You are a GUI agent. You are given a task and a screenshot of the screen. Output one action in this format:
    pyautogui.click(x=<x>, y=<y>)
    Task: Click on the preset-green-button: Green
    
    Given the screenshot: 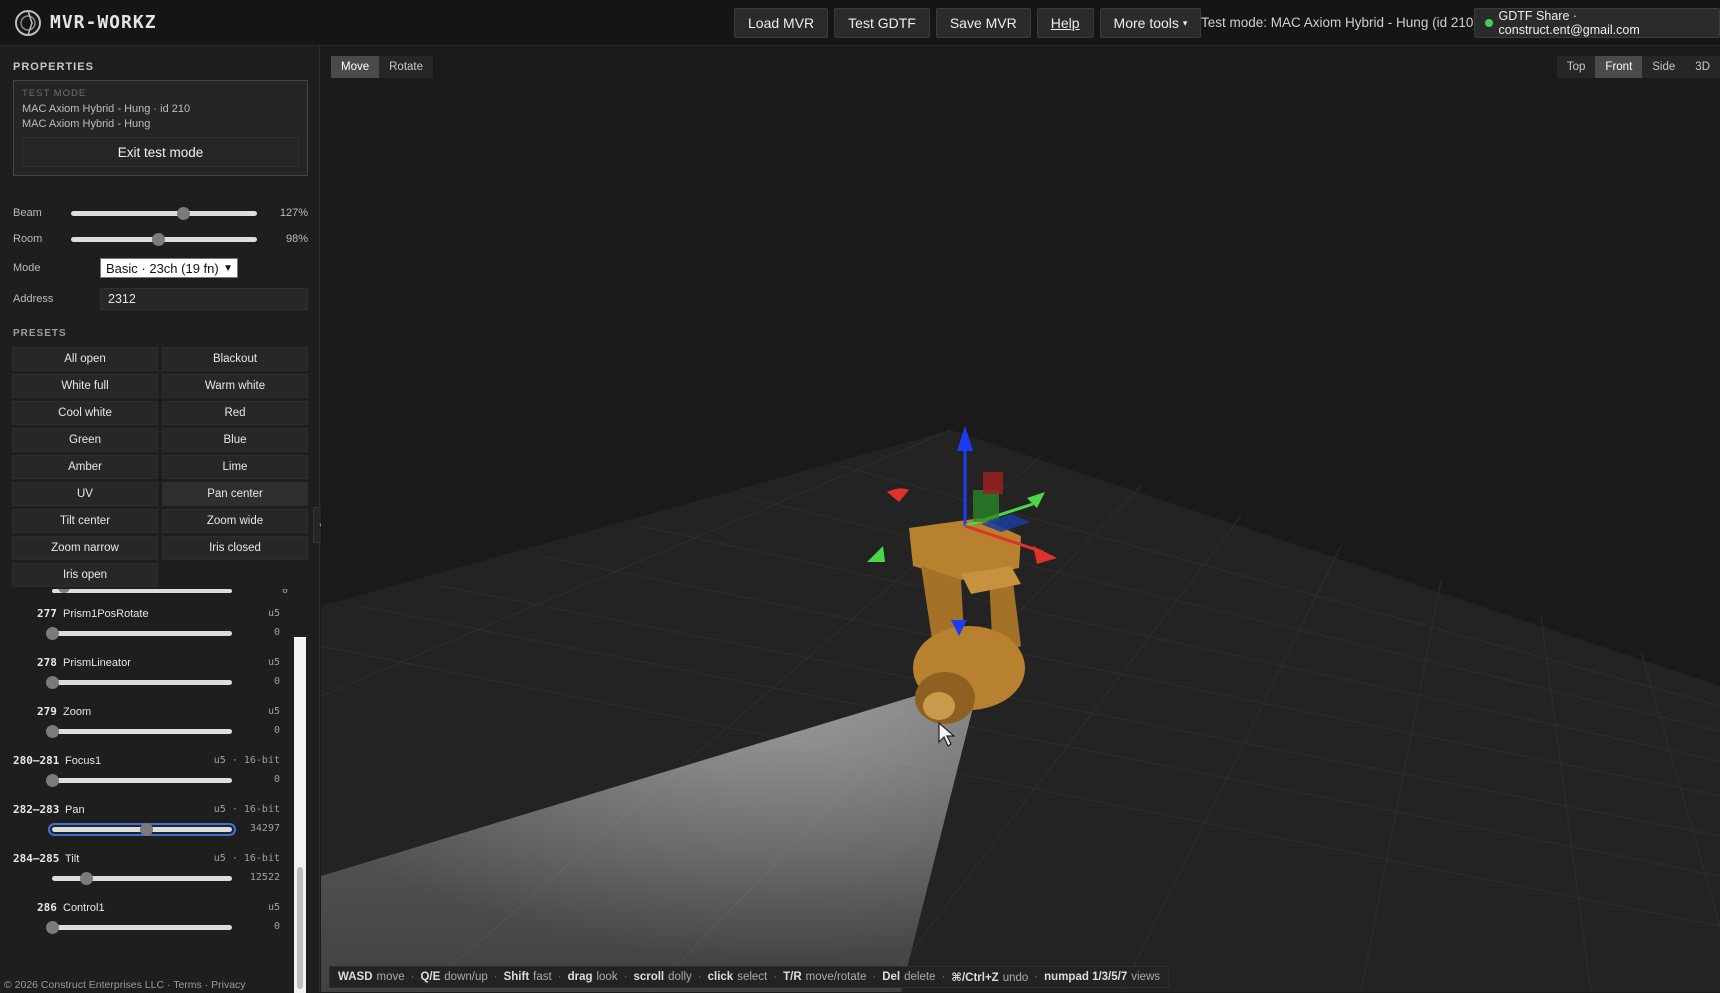 What is the action you would take?
    pyautogui.click(x=85, y=440)
    